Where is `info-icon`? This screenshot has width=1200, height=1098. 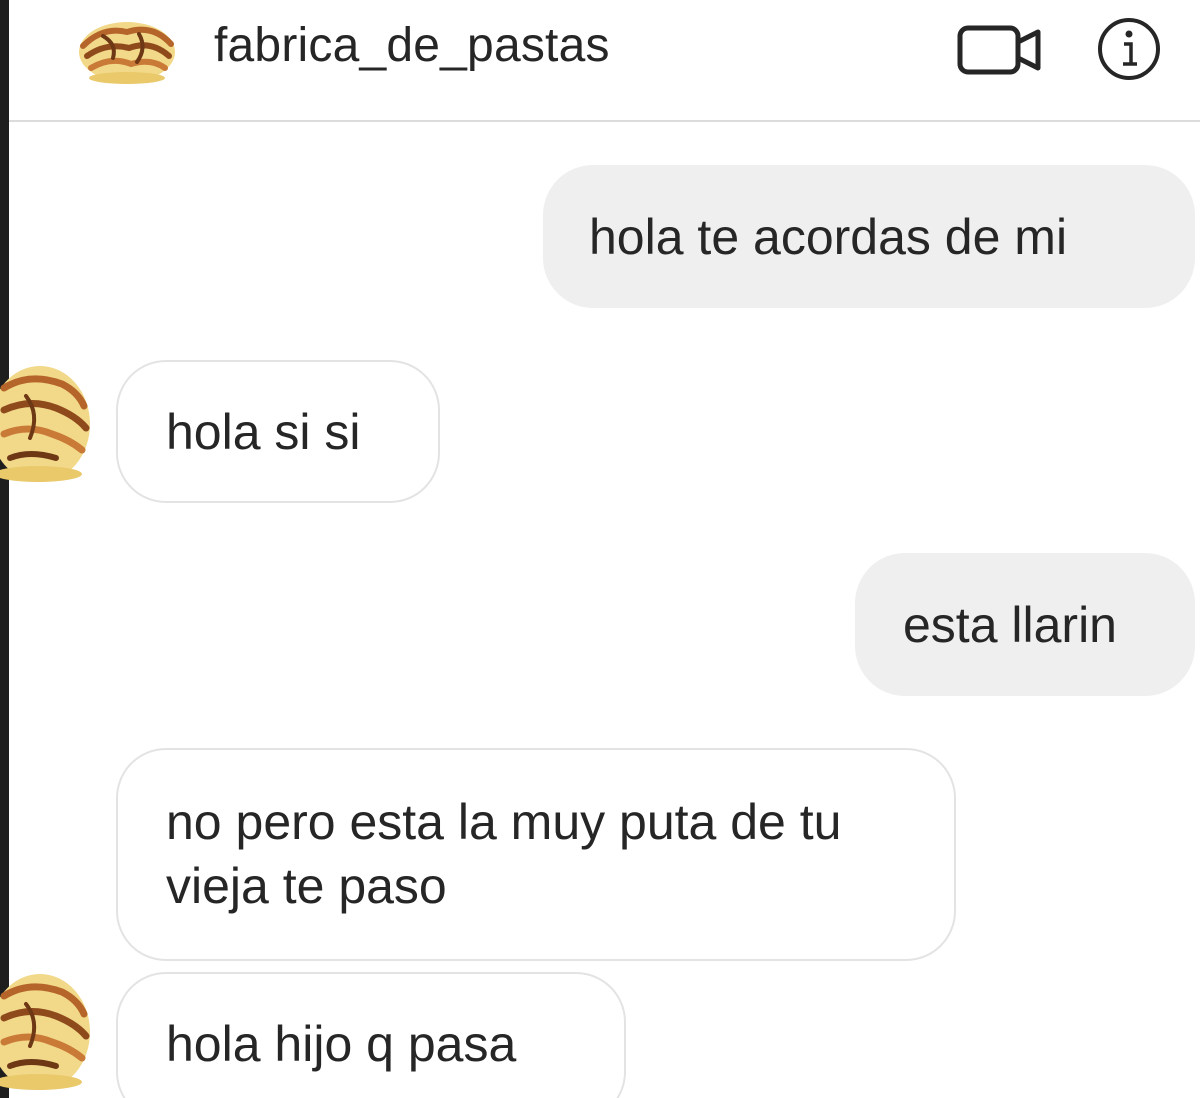
info-icon is located at coordinates (1129, 49).